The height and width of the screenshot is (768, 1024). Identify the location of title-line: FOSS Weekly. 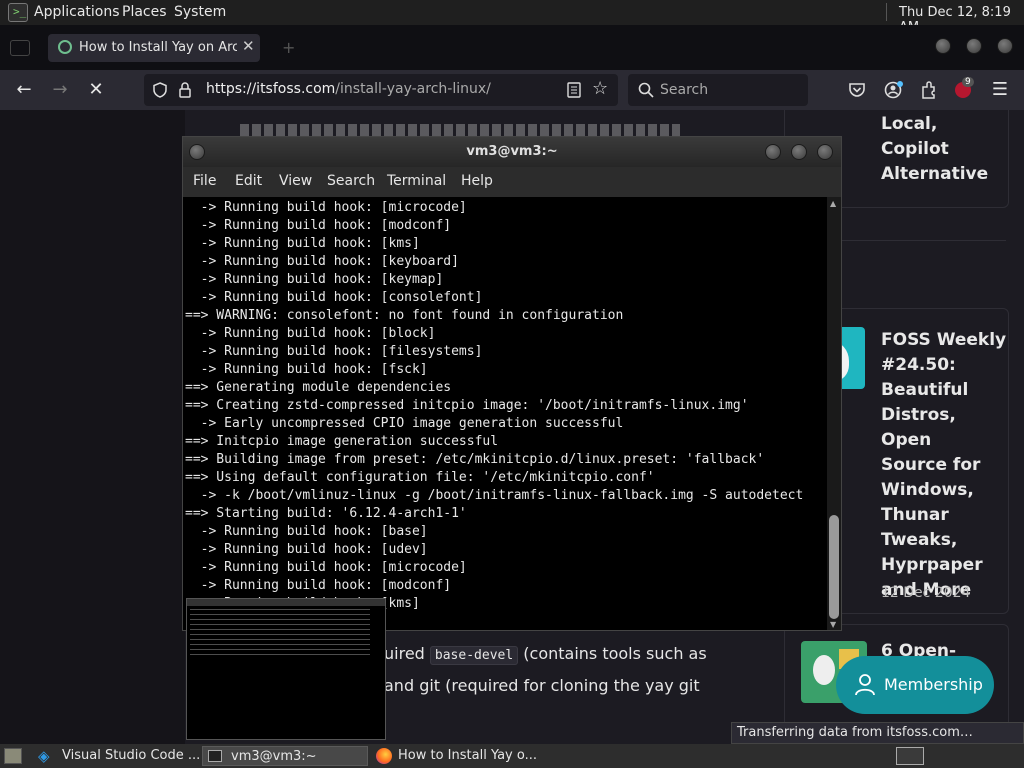
(944, 340).